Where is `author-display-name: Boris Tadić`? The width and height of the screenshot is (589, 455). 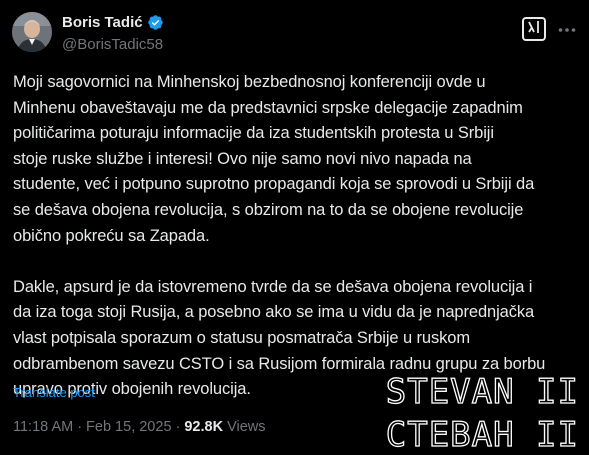
author-display-name: Boris Tadić is located at coordinates (102, 22).